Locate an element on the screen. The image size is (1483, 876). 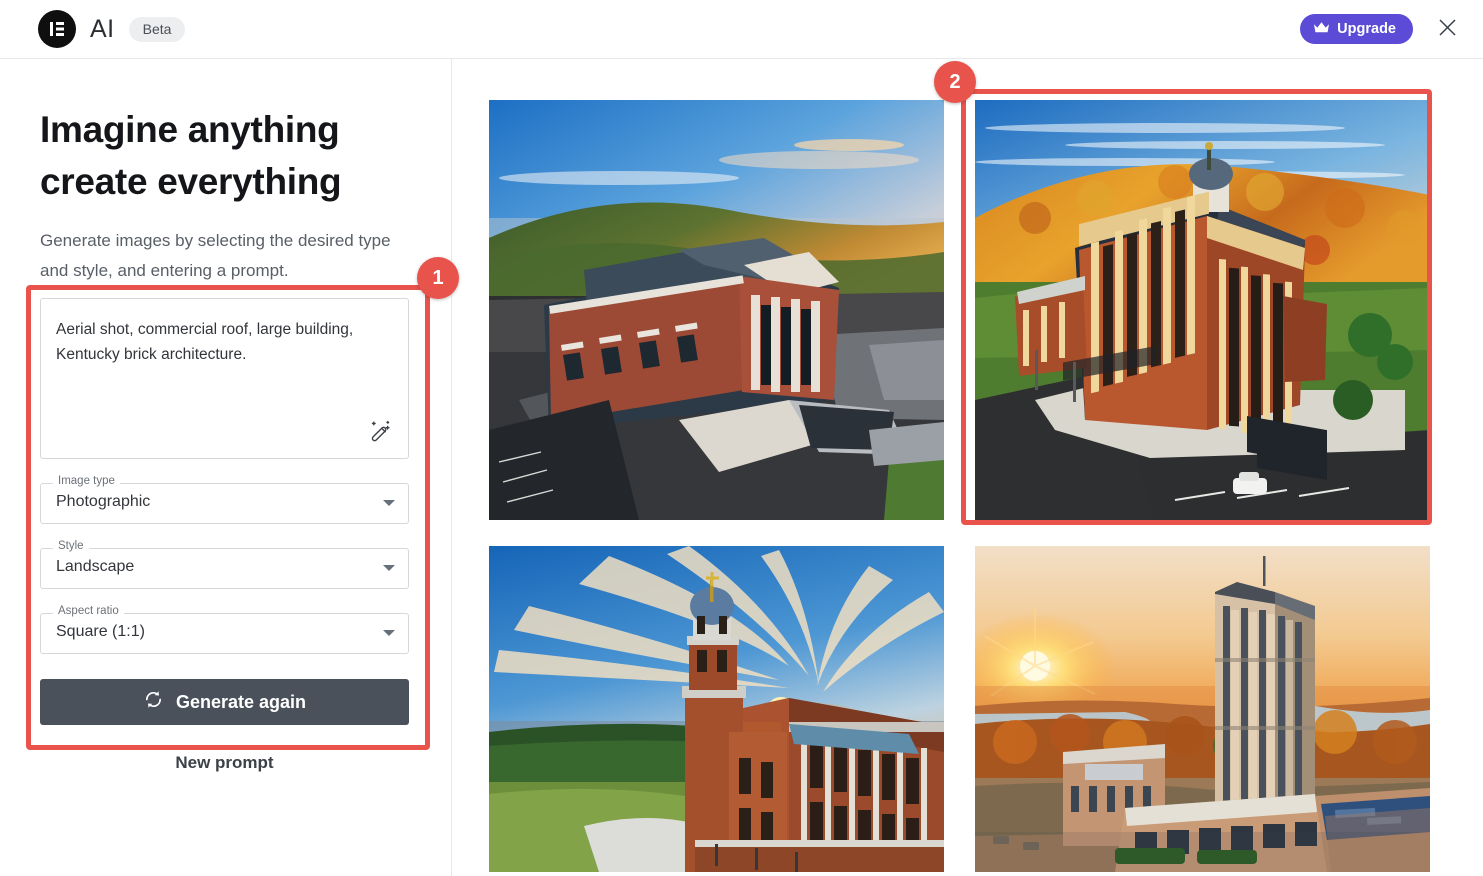
annotation-badge-1: 1 is located at coordinates (438, 278).